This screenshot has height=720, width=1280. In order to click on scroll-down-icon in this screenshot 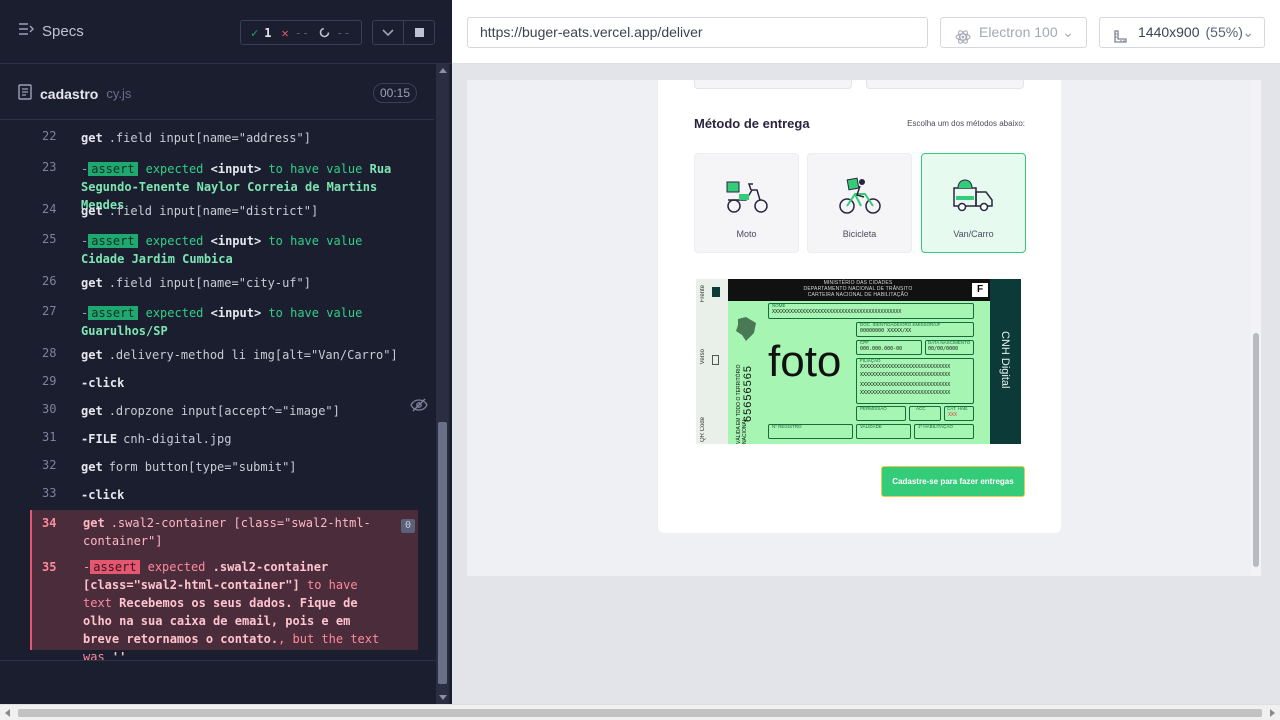, I will do `click(443, 697)`.